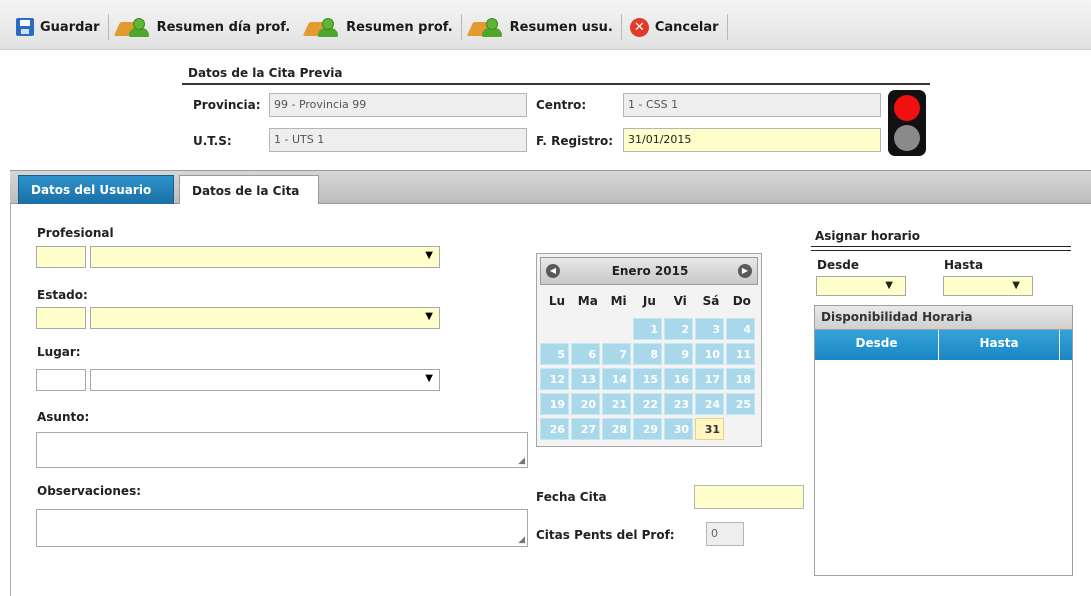 This screenshot has height=596, width=1091. Describe the element at coordinates (749, 497) in the screenshot. I see `fecha-cita-input` at that location.